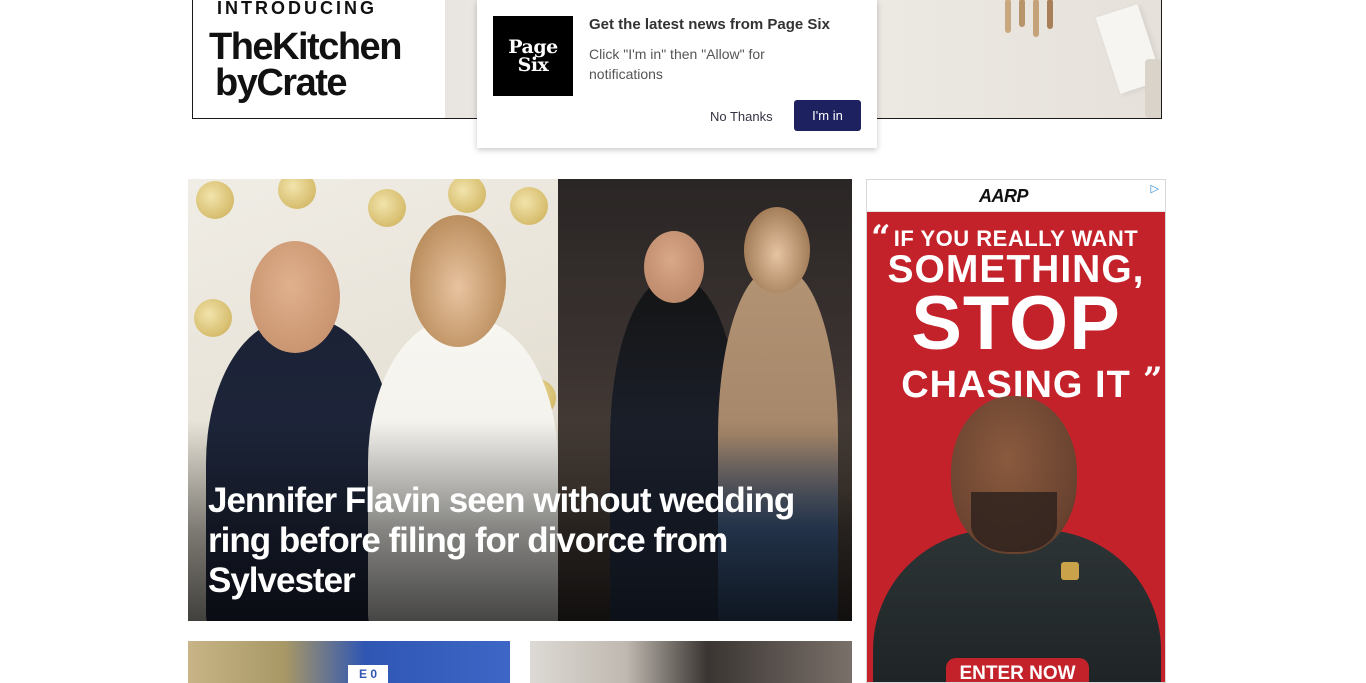 The height and width of the screenshot is (683, 1366). What do you see at coordinates (297, 9) in the screenshot?
I see `ad-kicker: INTRODUCING` at bounding box center [297, 9].